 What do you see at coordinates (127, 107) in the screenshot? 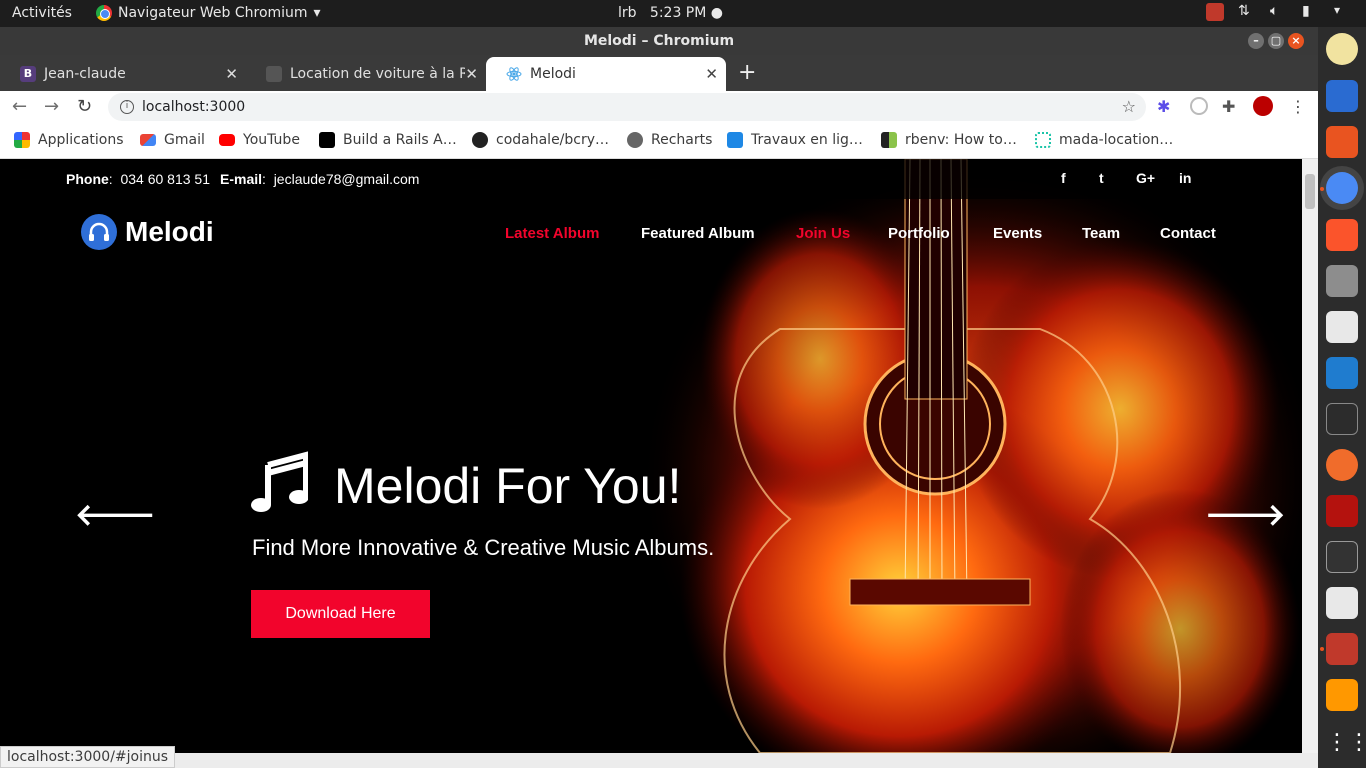
I see `info-icon: i` at bounding box center [127, 107].